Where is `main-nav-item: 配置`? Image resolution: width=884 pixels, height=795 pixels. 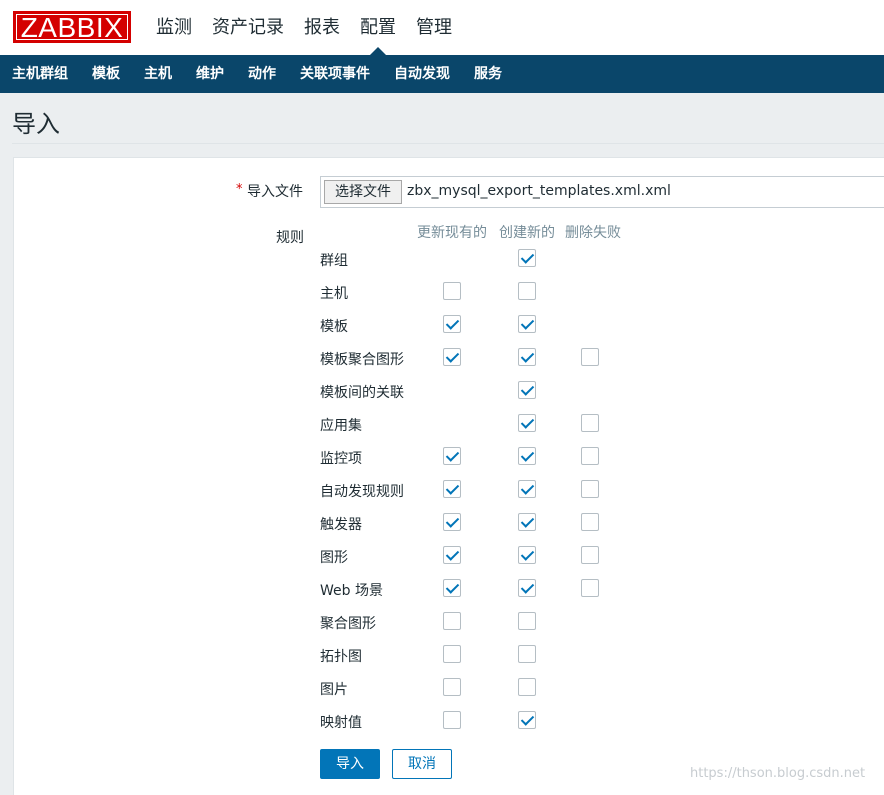
main-nav-item: 配置 is located at coordinates (378, 27).